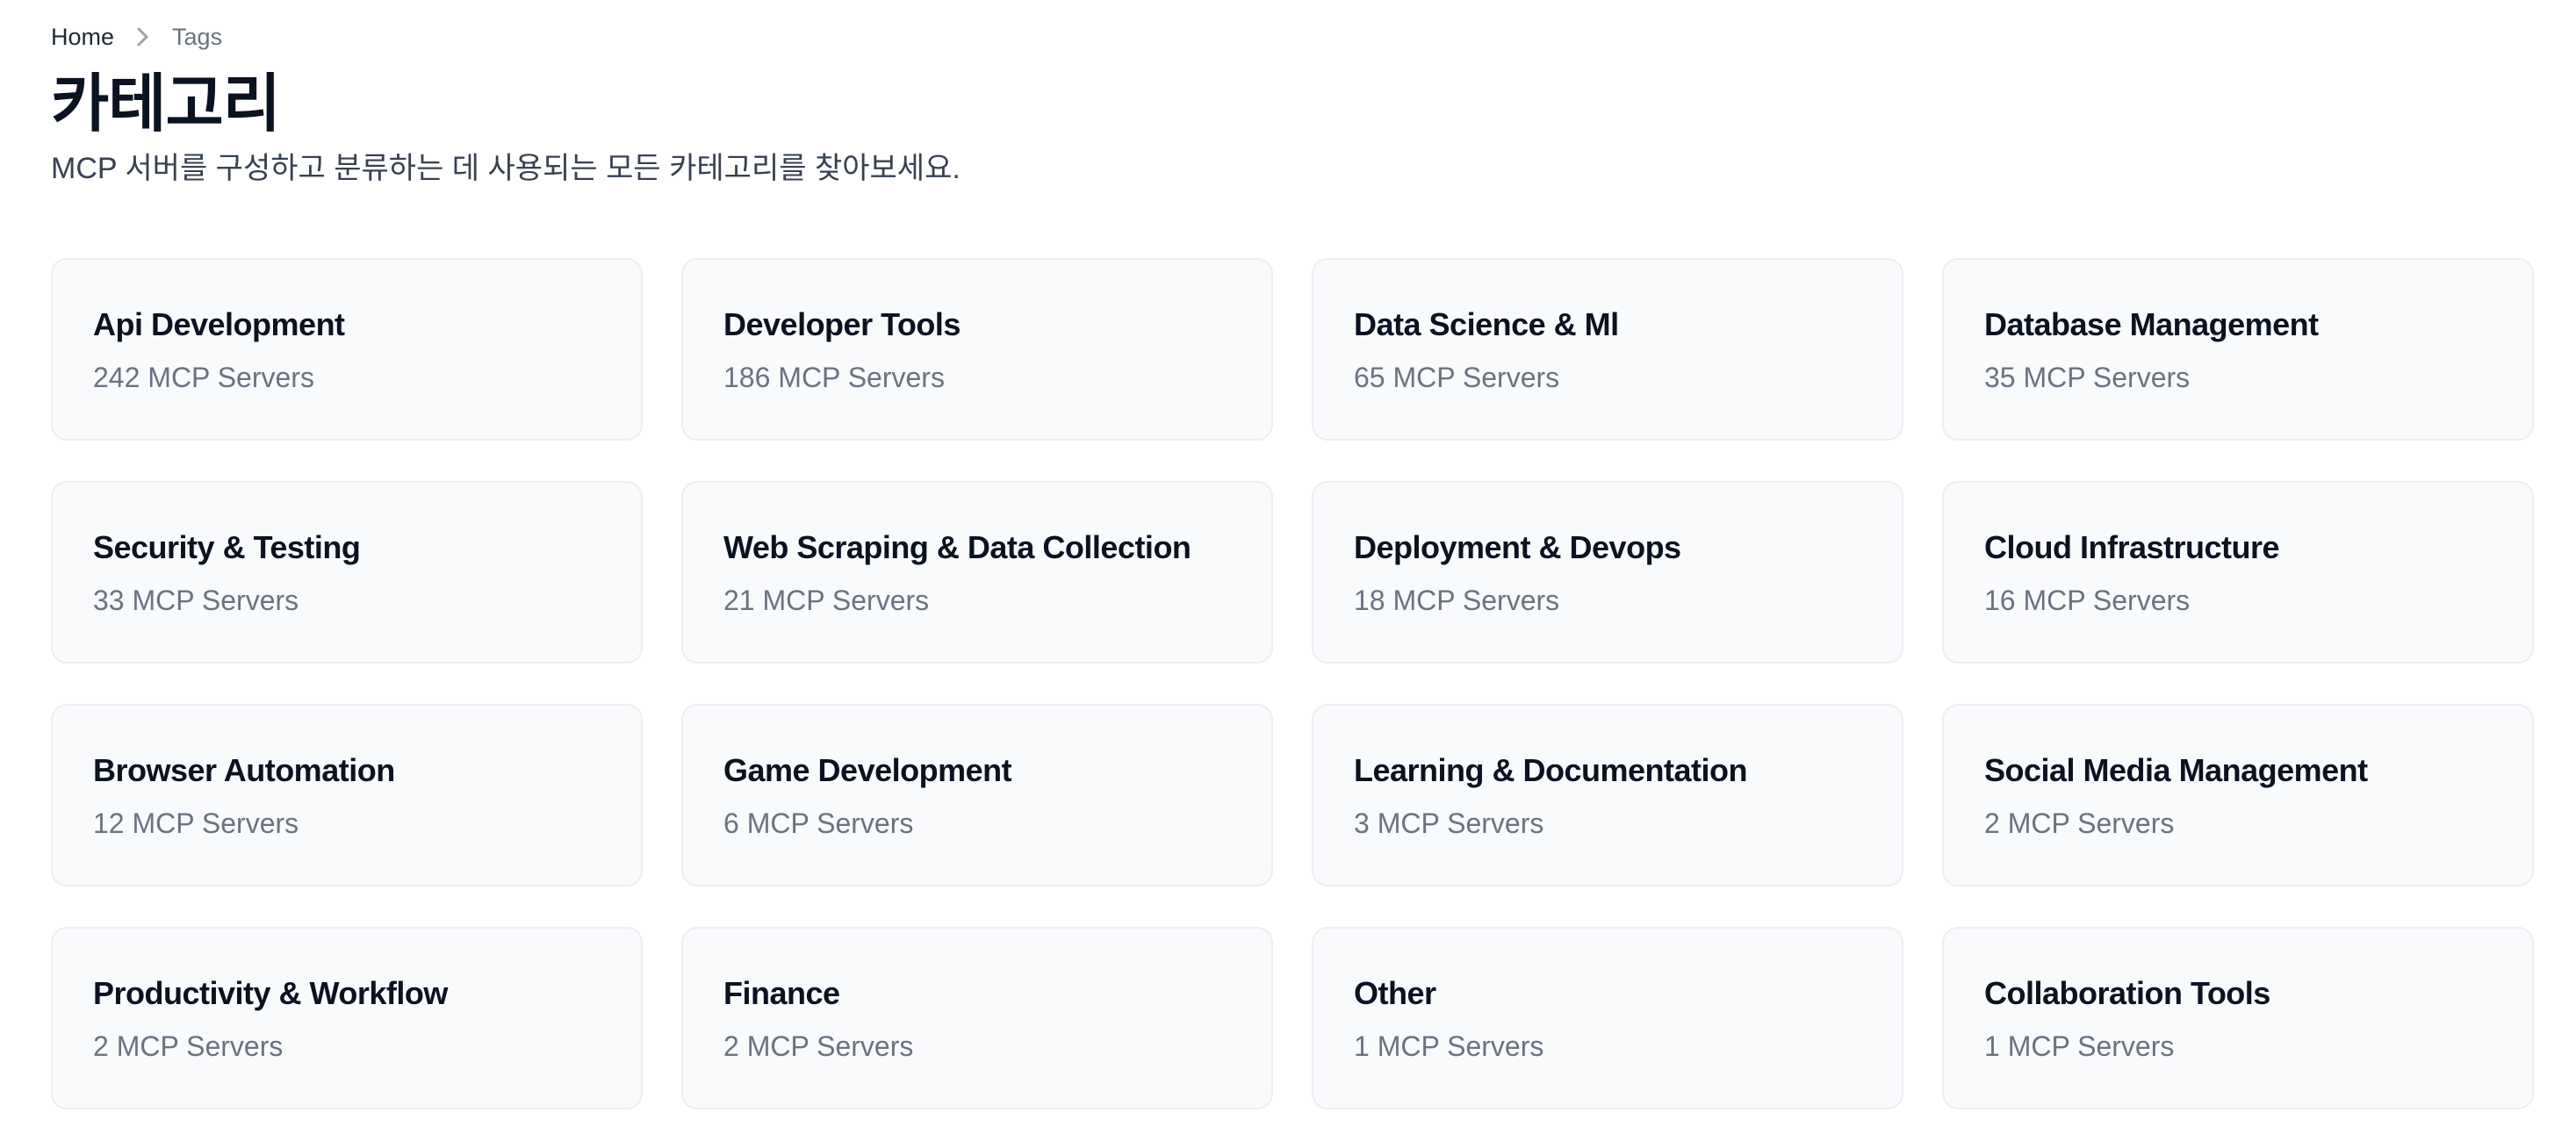 This screenshot has width=2576, height=1141. Describe the element at coordinates (197, 36) in the screenshot. I see `breadcrumb-current: Tags` at that location.